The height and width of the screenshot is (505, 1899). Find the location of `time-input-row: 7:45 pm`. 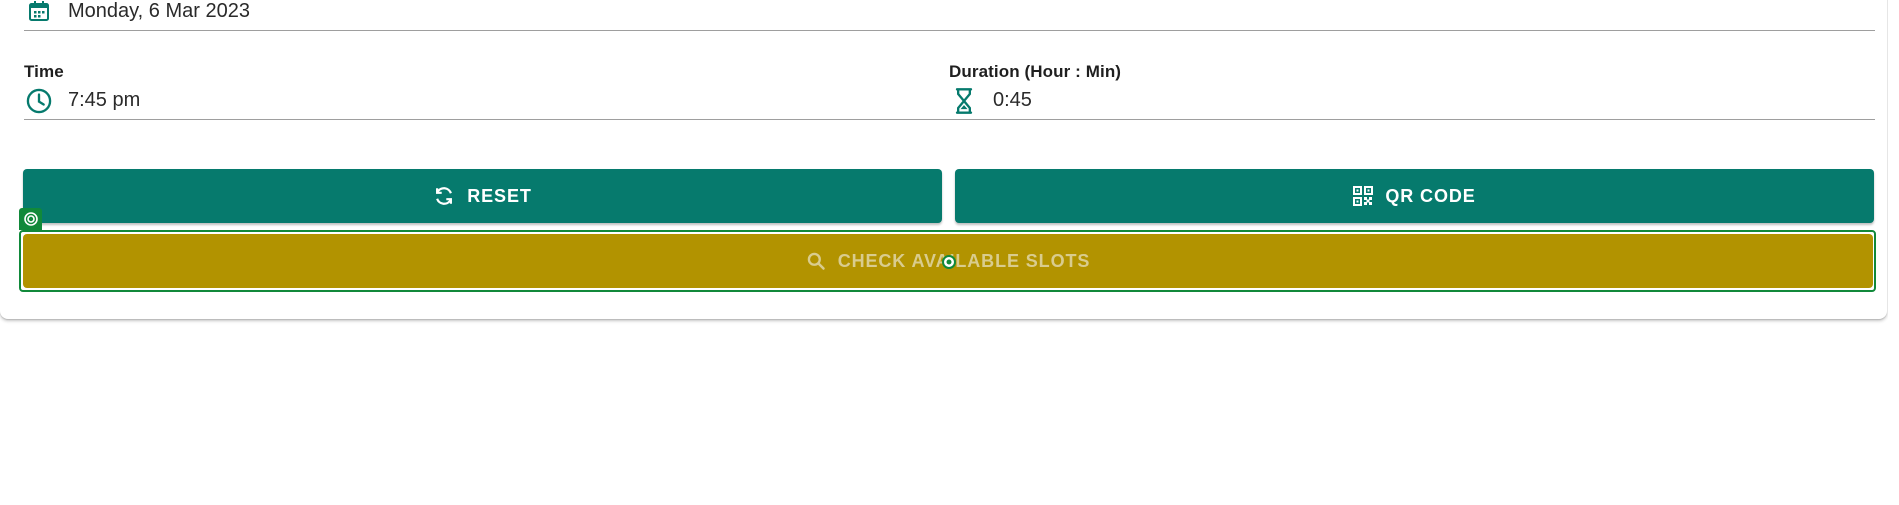

time-input-row: 7:45 pm is located at coordinates (486, 101).